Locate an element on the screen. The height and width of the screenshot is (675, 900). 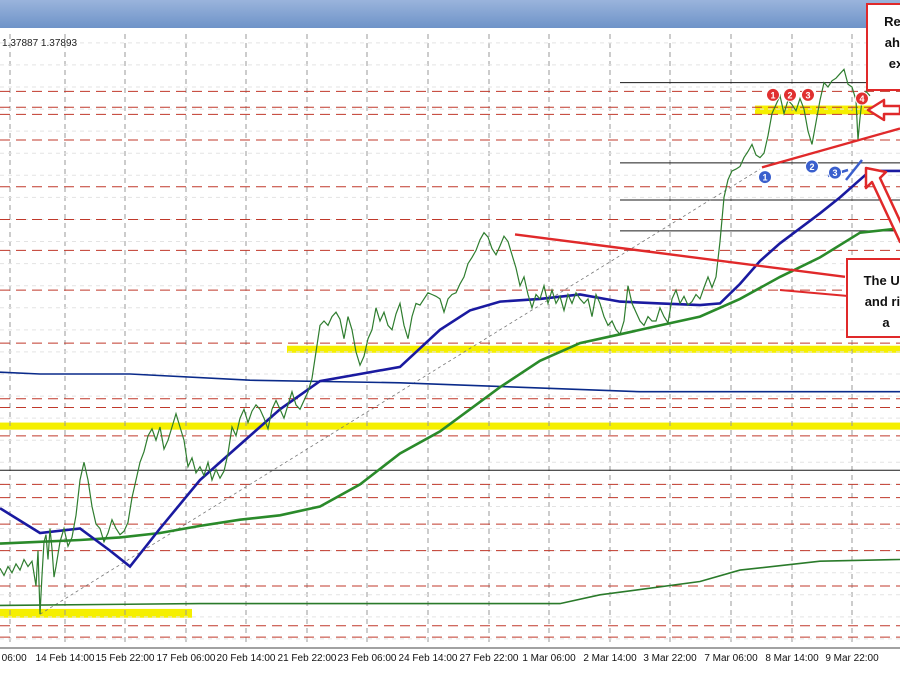
marker-blue-2: 2 is located at coordinates (812, 166).